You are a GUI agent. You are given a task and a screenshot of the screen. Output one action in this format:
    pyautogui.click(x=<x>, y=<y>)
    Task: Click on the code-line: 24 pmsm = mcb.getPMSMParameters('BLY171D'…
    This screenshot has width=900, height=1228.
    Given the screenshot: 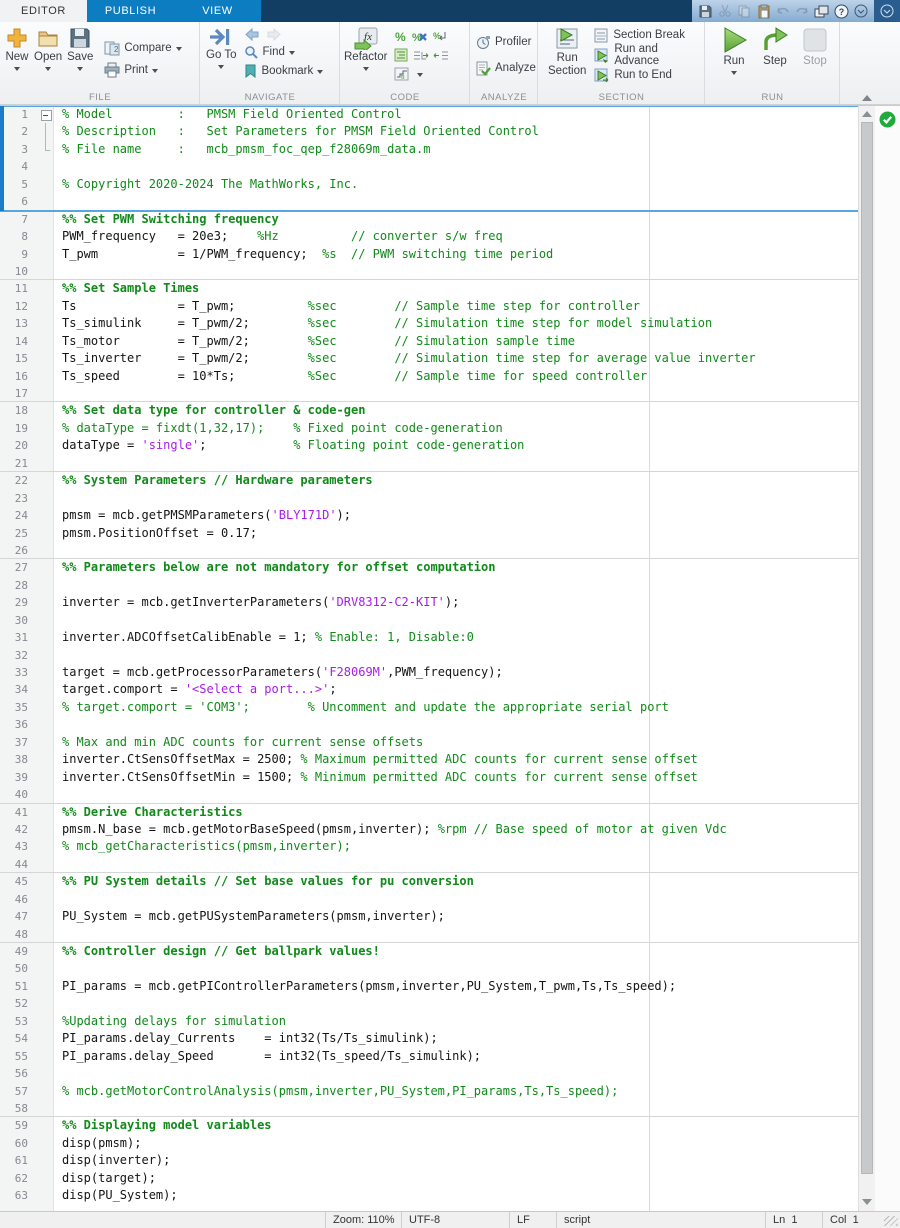 What is the action you would take?
    pyautogui.click(x=429, y=515)
    